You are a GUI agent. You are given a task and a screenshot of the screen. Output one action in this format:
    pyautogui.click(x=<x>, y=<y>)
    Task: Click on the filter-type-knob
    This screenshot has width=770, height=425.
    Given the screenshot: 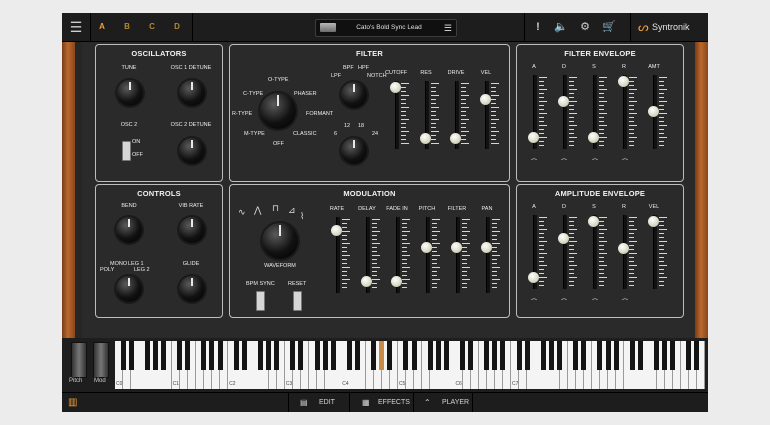 What is the action you would take?
    pyautogui.click(x=278, y=111)
    